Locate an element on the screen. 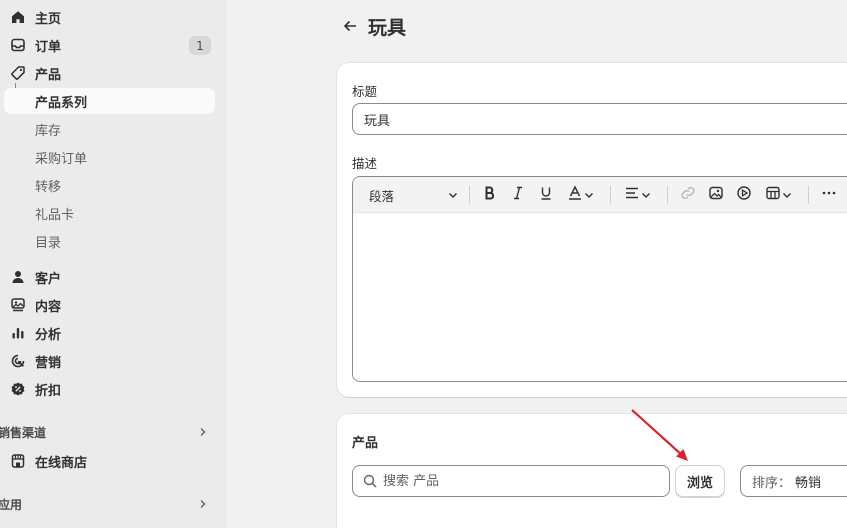 The height and width of the screenshot is (528, 847). page-header: 玩具 is located at coordinates (373, 26).